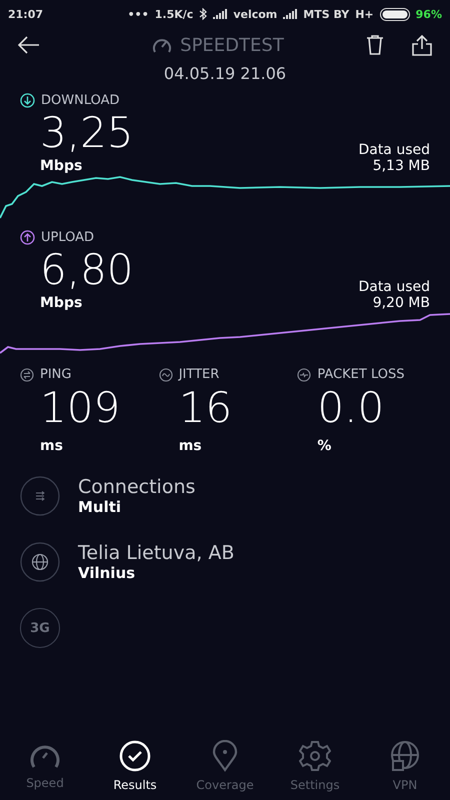  I want to click on network-type: H+, so click(364, 14).